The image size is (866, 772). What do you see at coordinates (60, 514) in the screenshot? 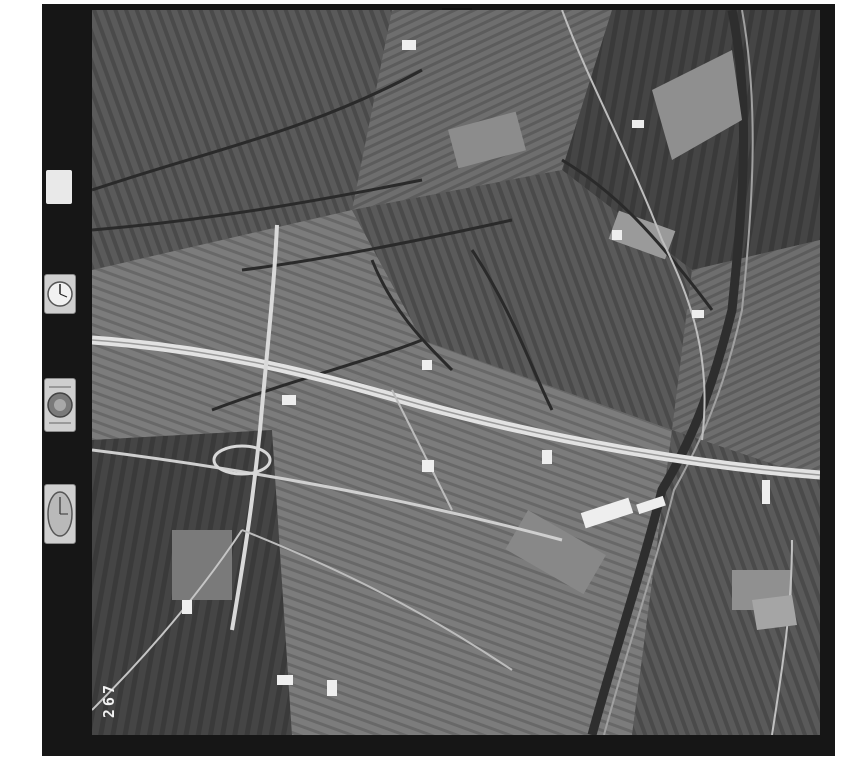
I see `clock-dial-icon` at bounding box center [60, 514].